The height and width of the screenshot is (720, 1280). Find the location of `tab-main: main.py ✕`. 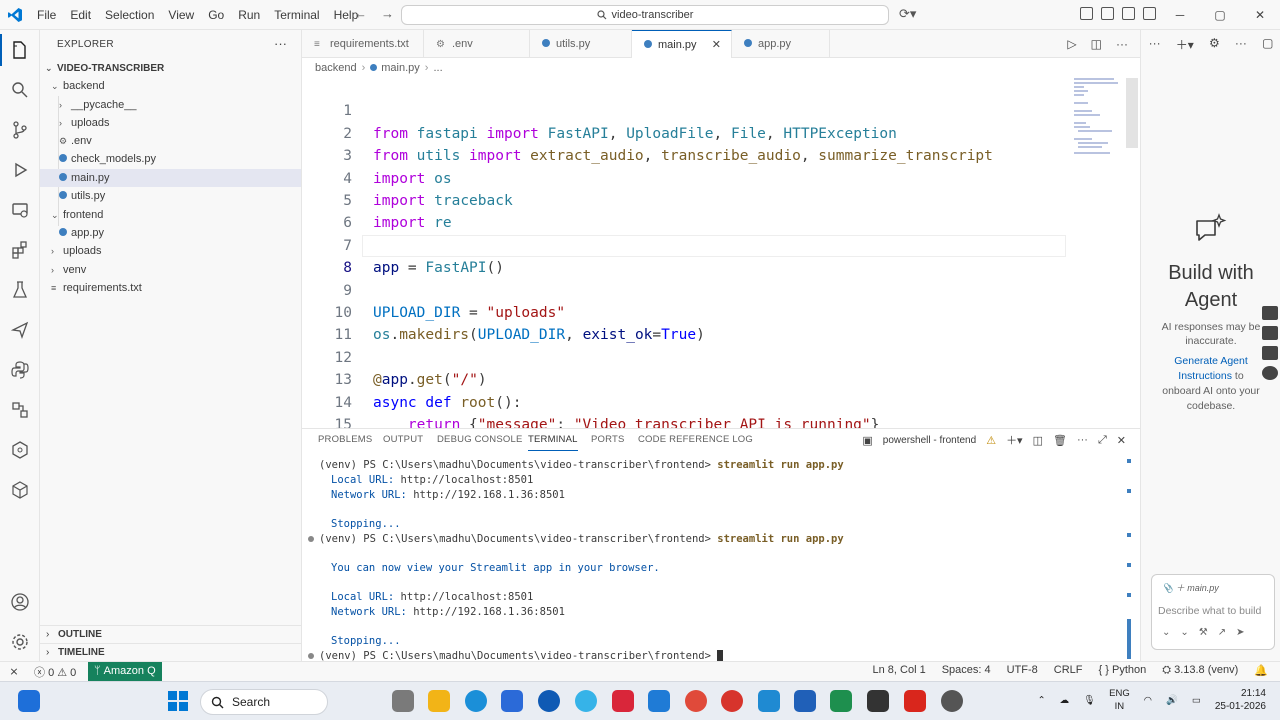

tab-main: main.py ✕ is located at coordinates (682, 44).